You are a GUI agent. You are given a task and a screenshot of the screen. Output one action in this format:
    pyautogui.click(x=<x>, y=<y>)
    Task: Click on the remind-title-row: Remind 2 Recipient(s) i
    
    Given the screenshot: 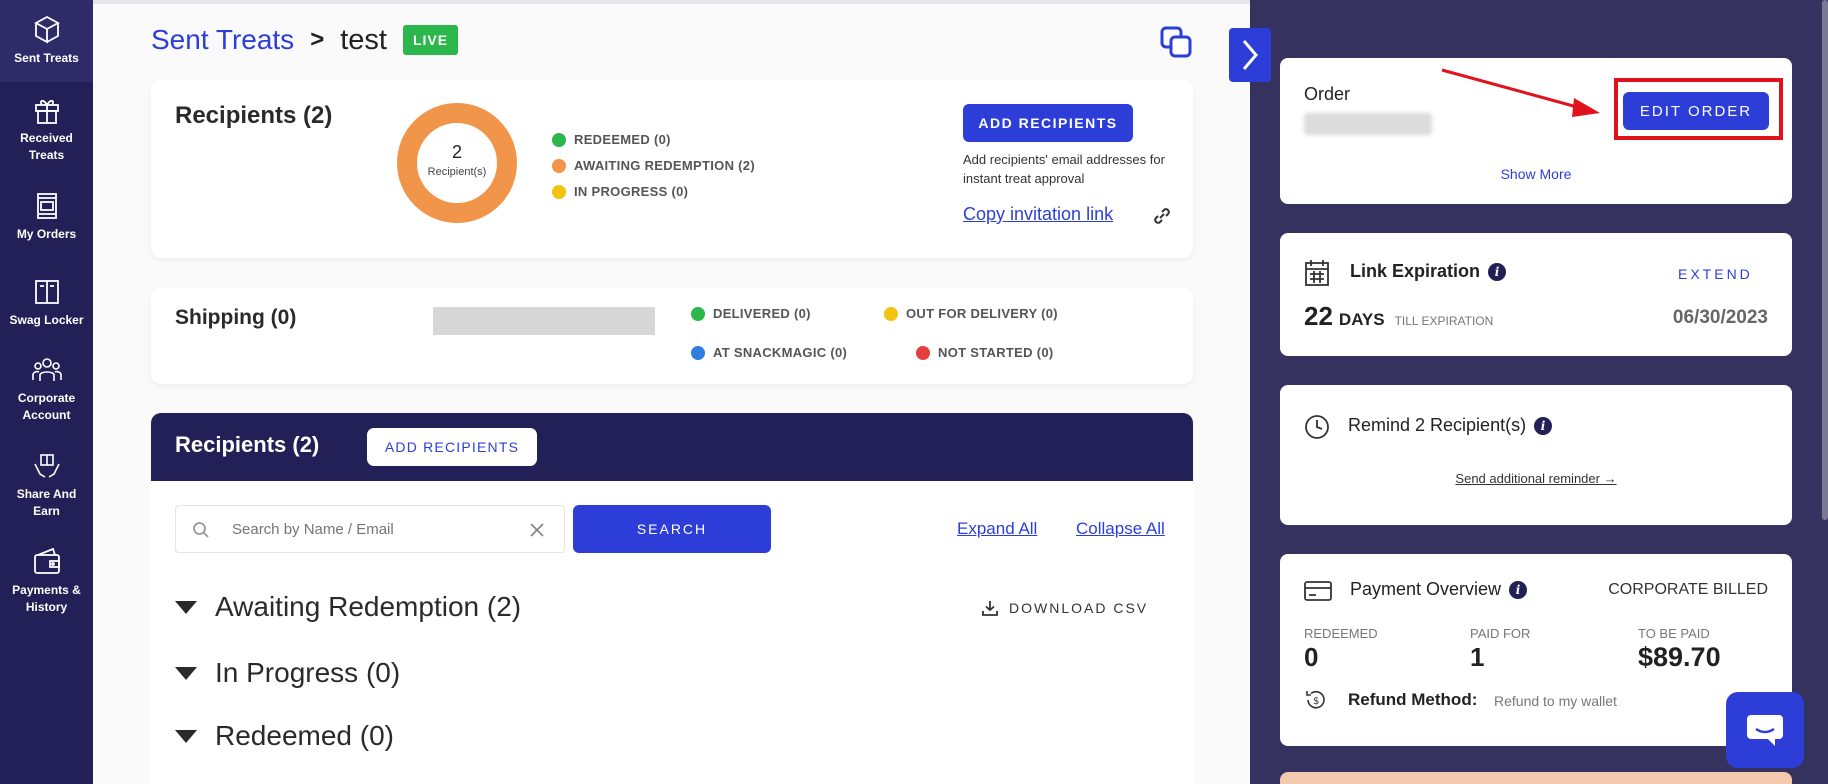 What is the action you would take?
    pyautogui.click(x=1450, y=425)
    